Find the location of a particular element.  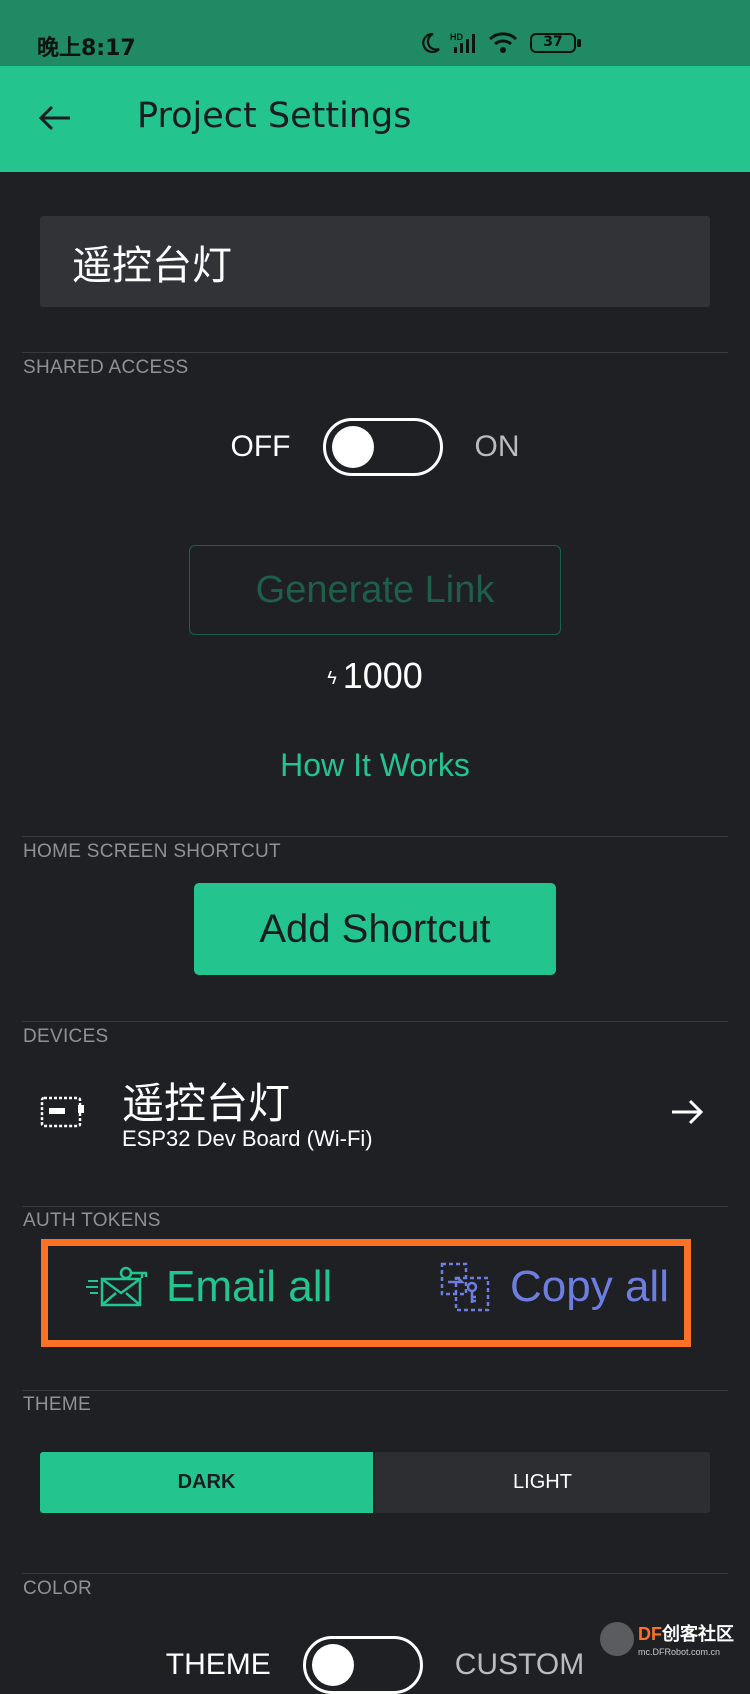

status-icons: HD 37 is located at coordinates (499, 43).